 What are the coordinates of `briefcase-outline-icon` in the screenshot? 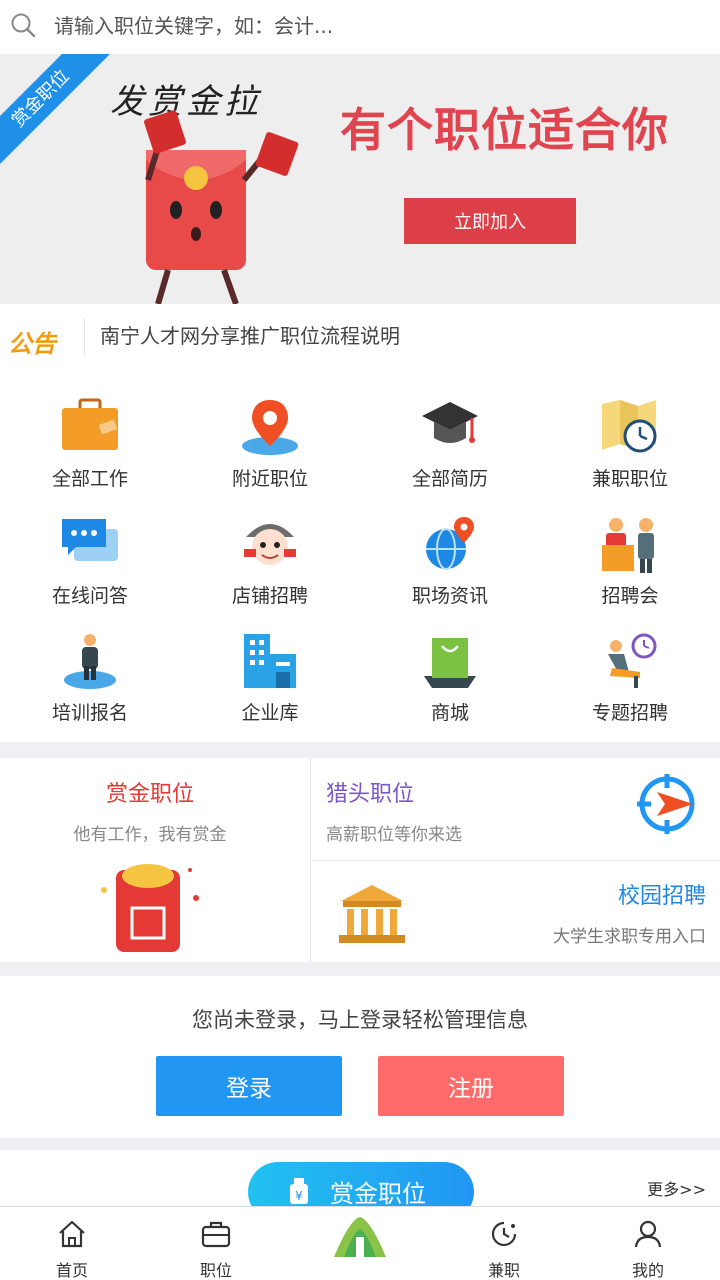 It's located at (216, 1234).